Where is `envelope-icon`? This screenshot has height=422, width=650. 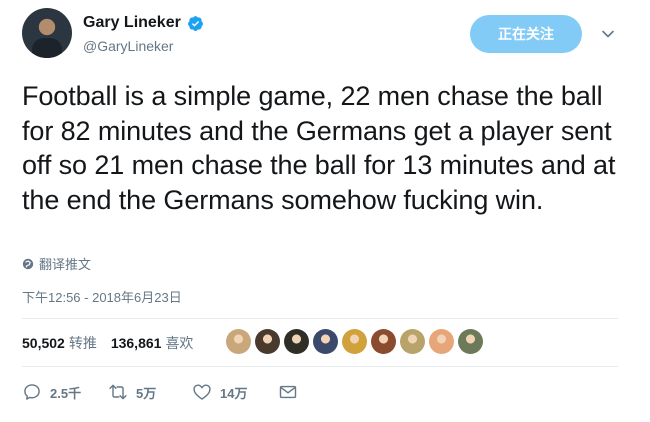
envelope-icon is located at coordinates (288, 392).